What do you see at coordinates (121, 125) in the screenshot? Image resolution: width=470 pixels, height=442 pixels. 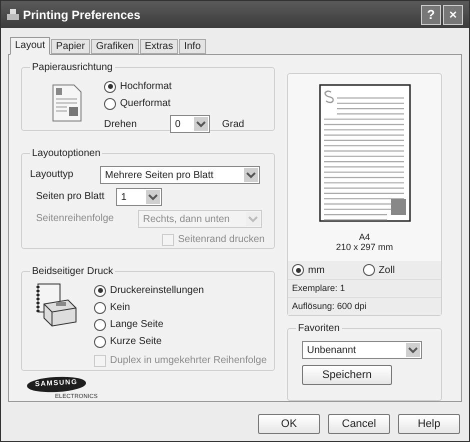 I see `field-label: Drehen` at bounding box center [121, 125].